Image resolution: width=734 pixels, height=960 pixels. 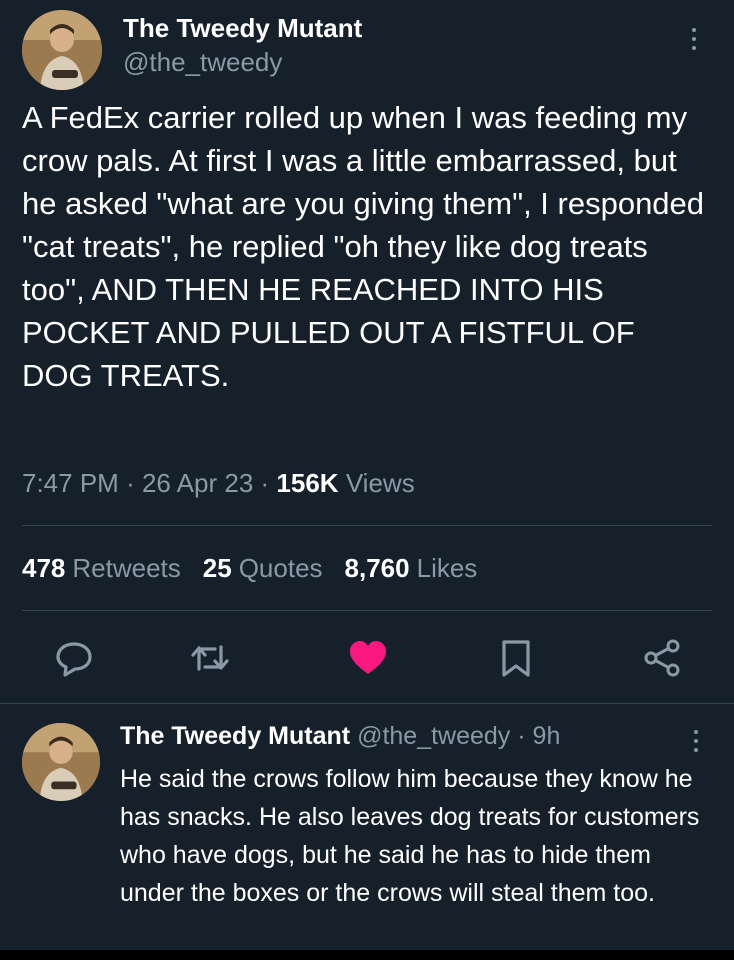 What do you see at coordinates (280, 568) in the screenshot?
I see `quotes-label: Quotes` at bounding box center [280, 568].